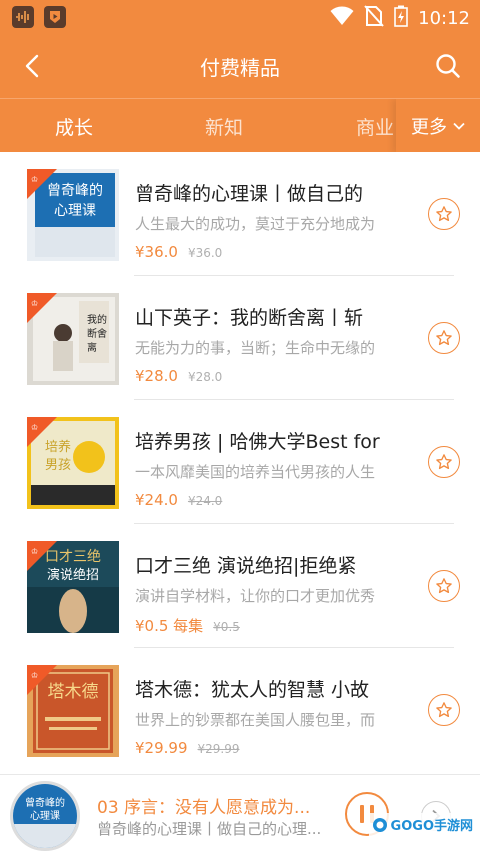 This screenshot has width=480, height=853. Describe the element at coordinates (74, 126) in the screenshot. I see `tab-growth: 成长` at that location.